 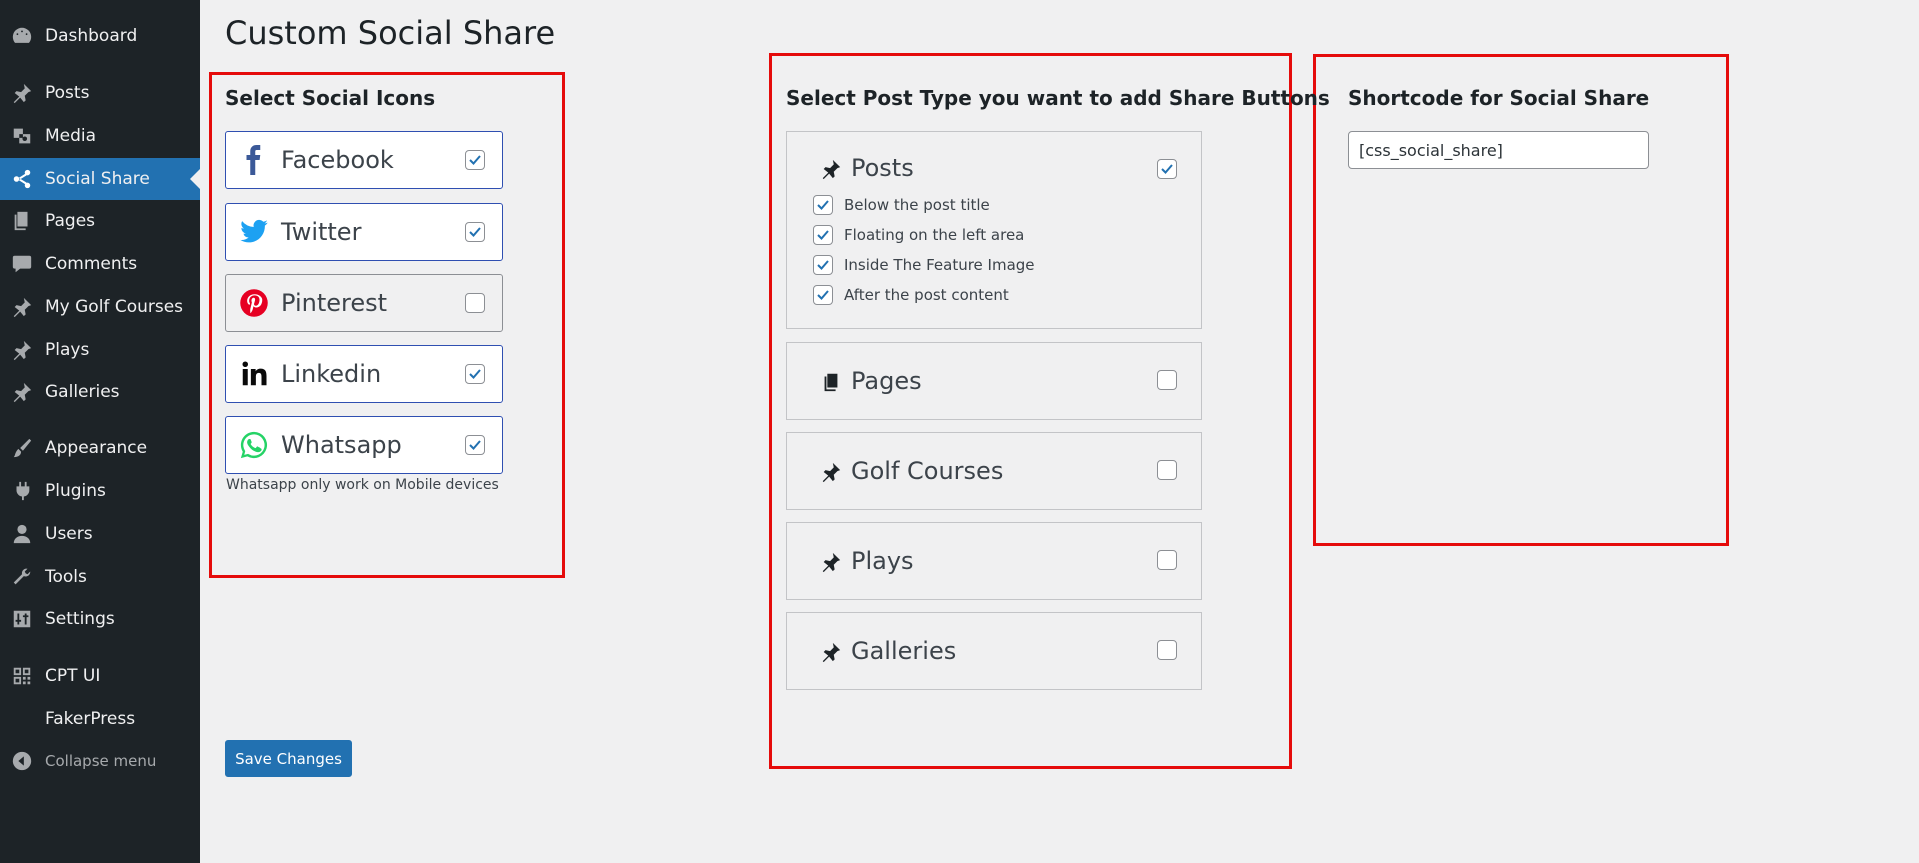 I want to click on option-label: Below the post title, so click(x=917, y=205).